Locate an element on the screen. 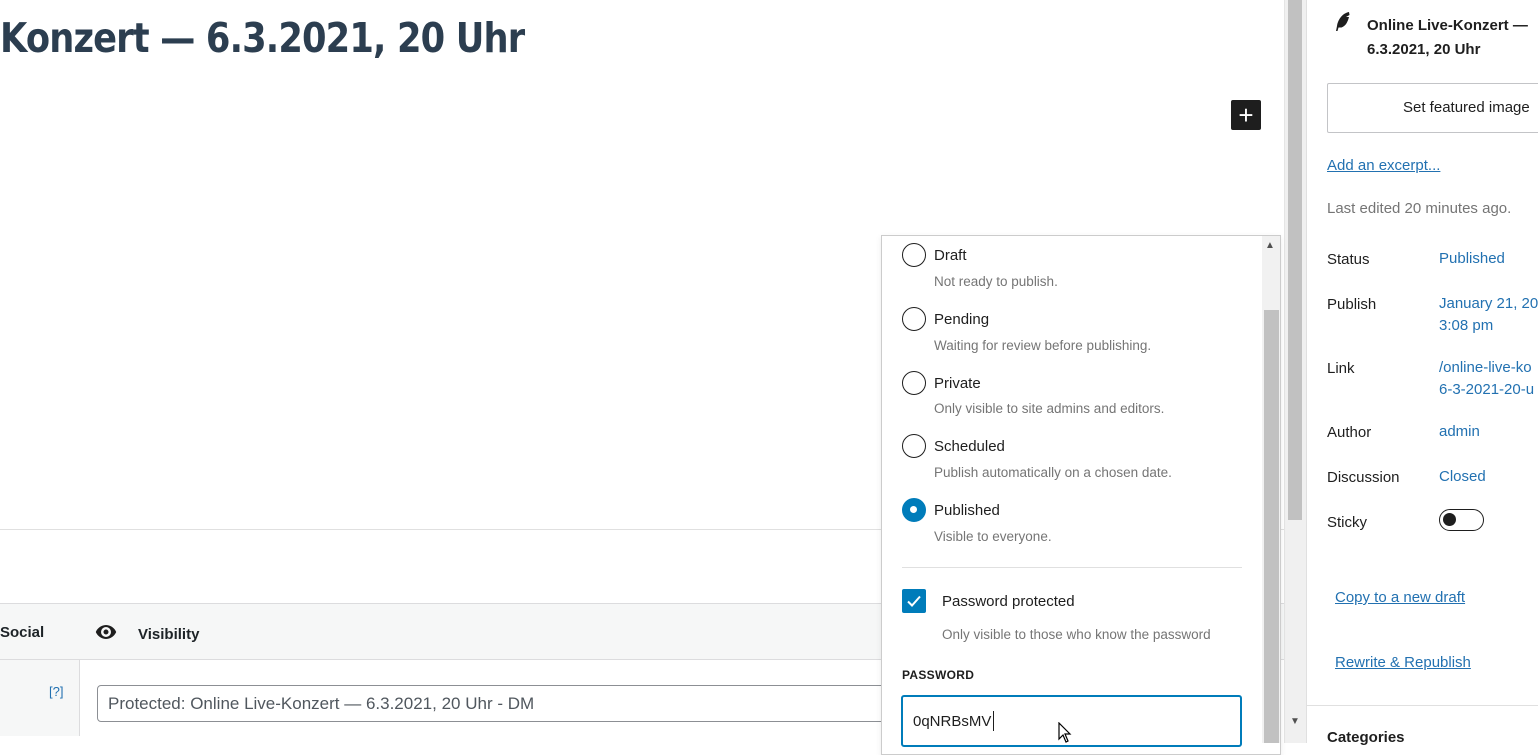 This screenshot has width=1538, height=755. password-protected-checkbox is located at coordinates (914, 601).